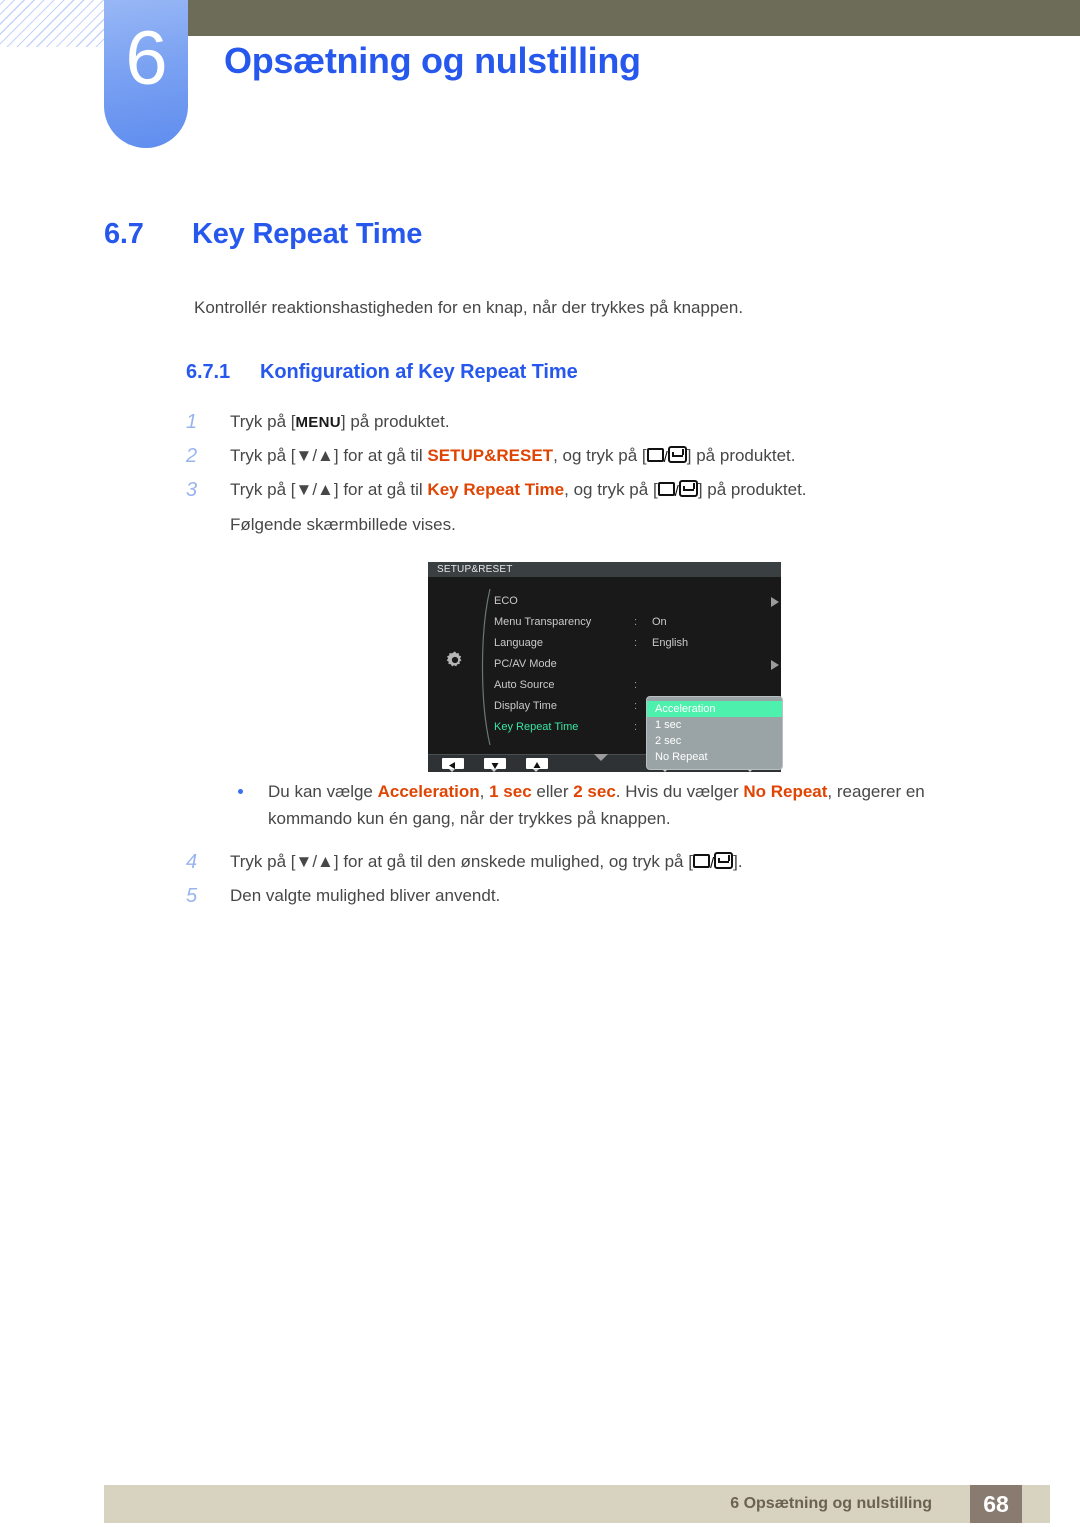 This screenshot has height=1527, width=1080. Describe the element at coordinates (510, 791) in the screenshot. I see `keyword-1sec: 1 sec` at that location.